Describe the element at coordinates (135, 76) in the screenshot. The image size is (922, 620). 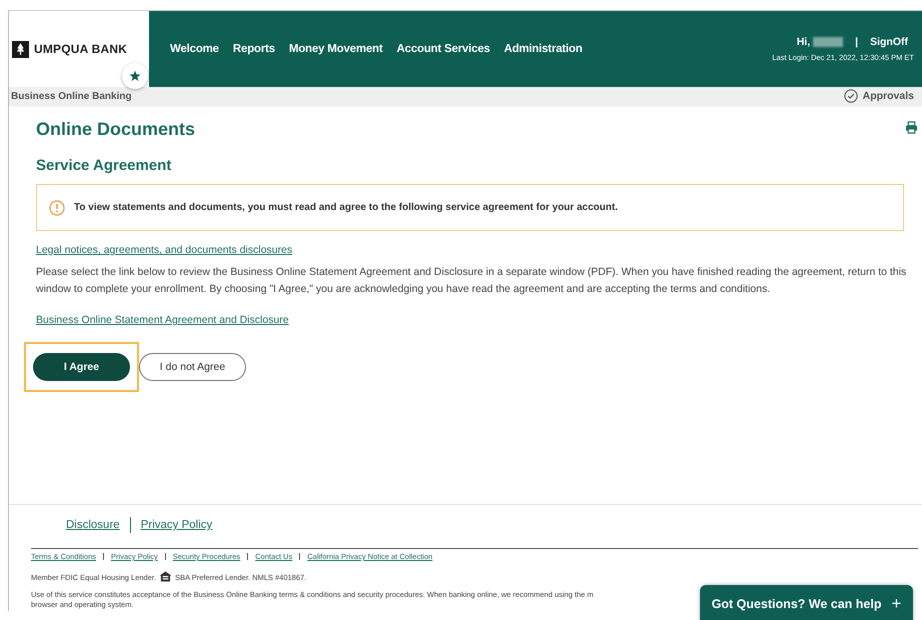
I see `star-icon` at that location.